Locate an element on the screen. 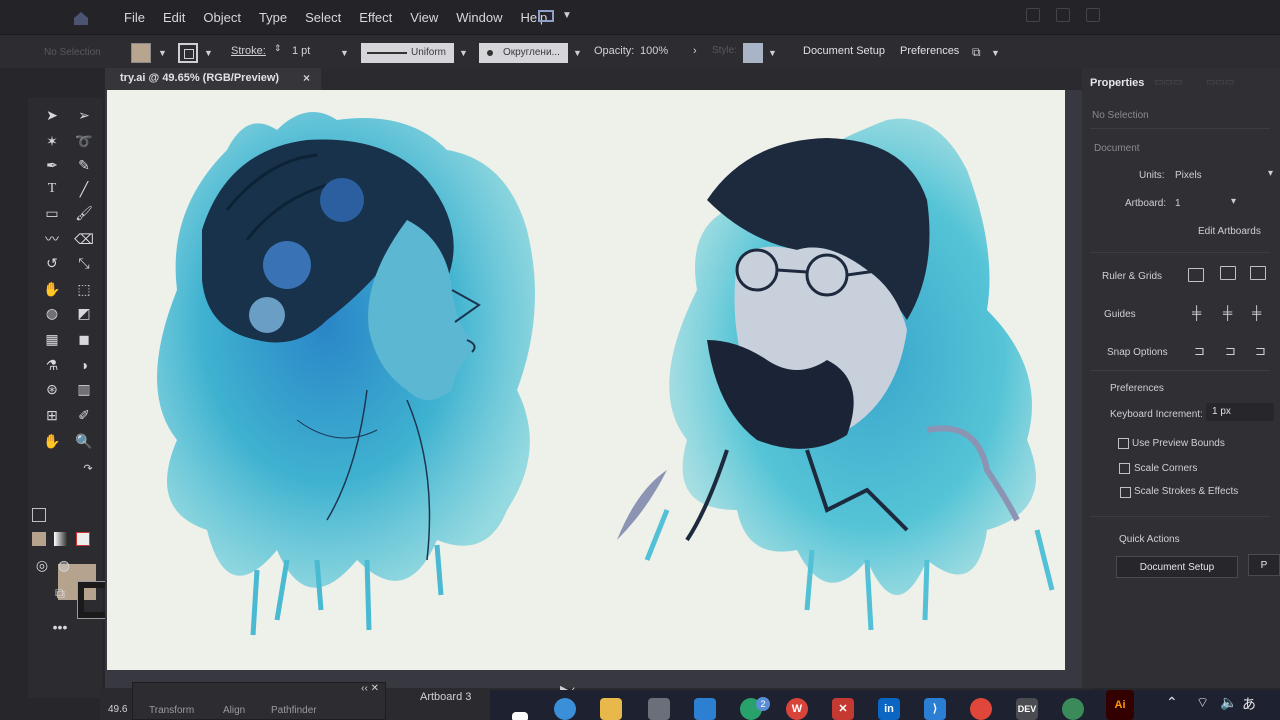 This screenshot has height=720, width=1280. live-paint-icon: ◩ is located at coordinates (84, 313).